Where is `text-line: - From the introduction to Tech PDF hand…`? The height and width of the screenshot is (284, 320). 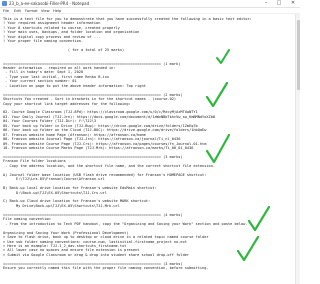 text-line: - From the introduction to Tech PDF hand… is located at coordinates (125, 223).